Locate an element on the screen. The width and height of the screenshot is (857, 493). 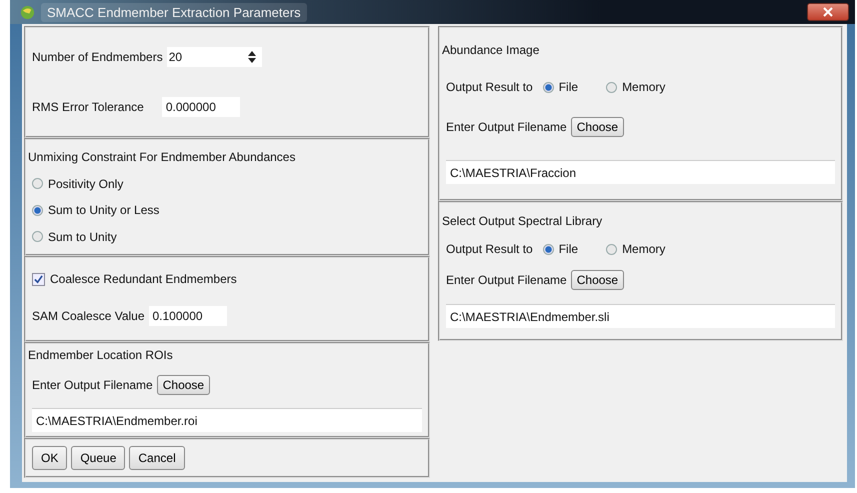
checkbox is located at coordinates (38, 279).